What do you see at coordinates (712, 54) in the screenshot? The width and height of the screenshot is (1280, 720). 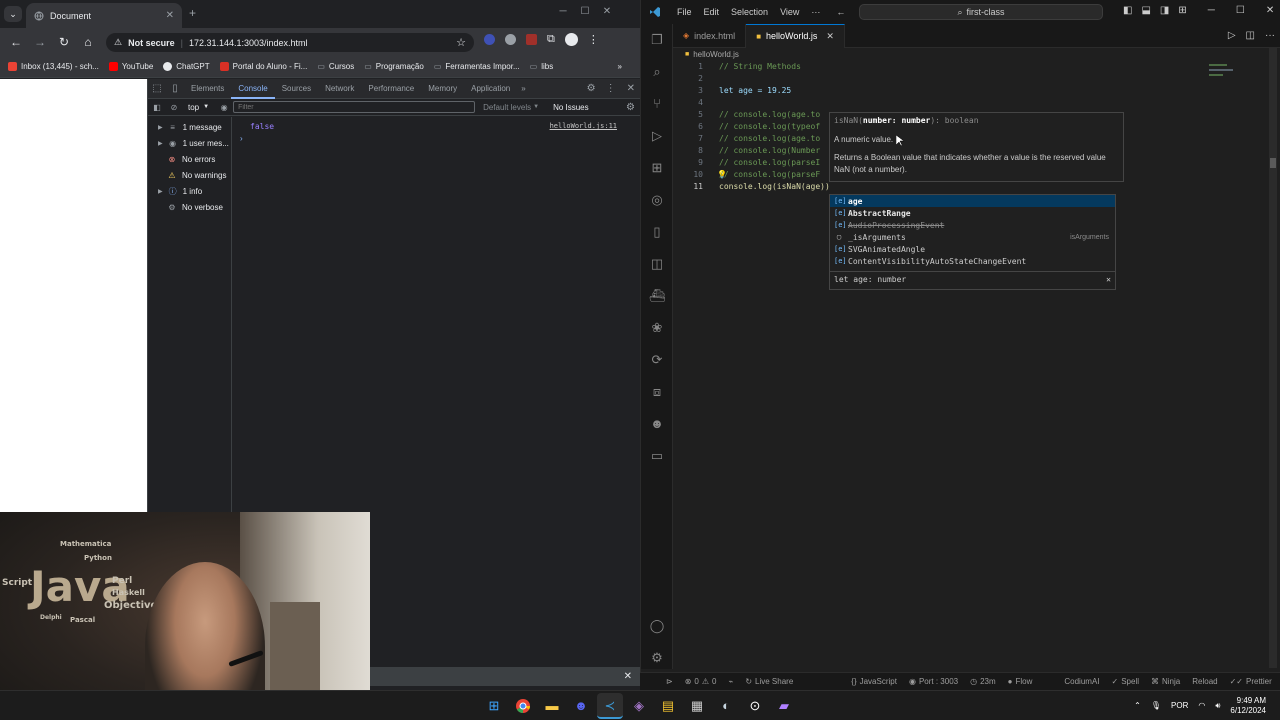 I see `breadcrumb: ■ helloWorld.js` at bounding box center [712, 54].